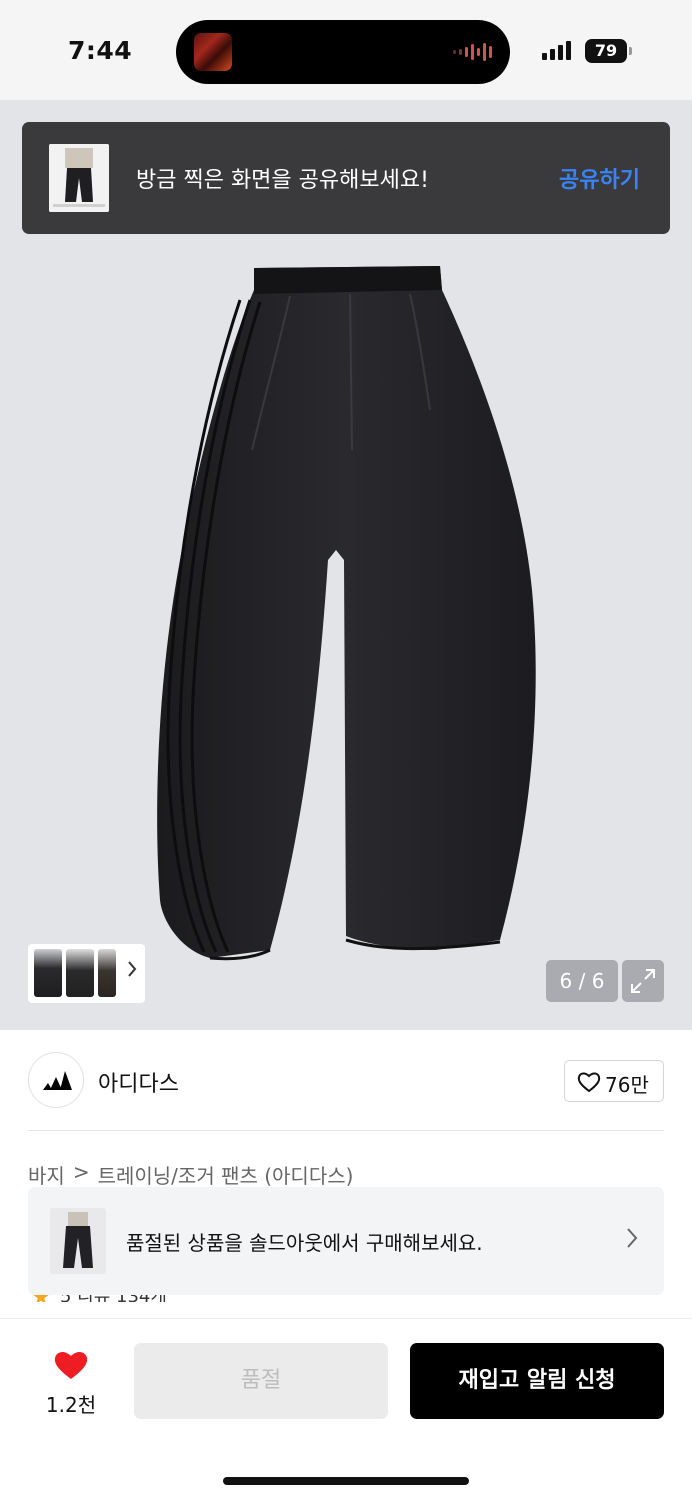  I want to click on share-toast-message: 방금 찍은 화면을 공유해보세요!, so click(282, 180).